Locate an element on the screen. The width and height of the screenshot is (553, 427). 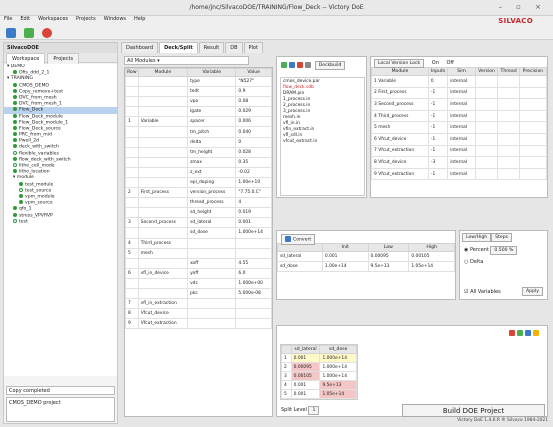
table-row: 3 0.00105 1.000e+14 is located at coordinates (319, 376).